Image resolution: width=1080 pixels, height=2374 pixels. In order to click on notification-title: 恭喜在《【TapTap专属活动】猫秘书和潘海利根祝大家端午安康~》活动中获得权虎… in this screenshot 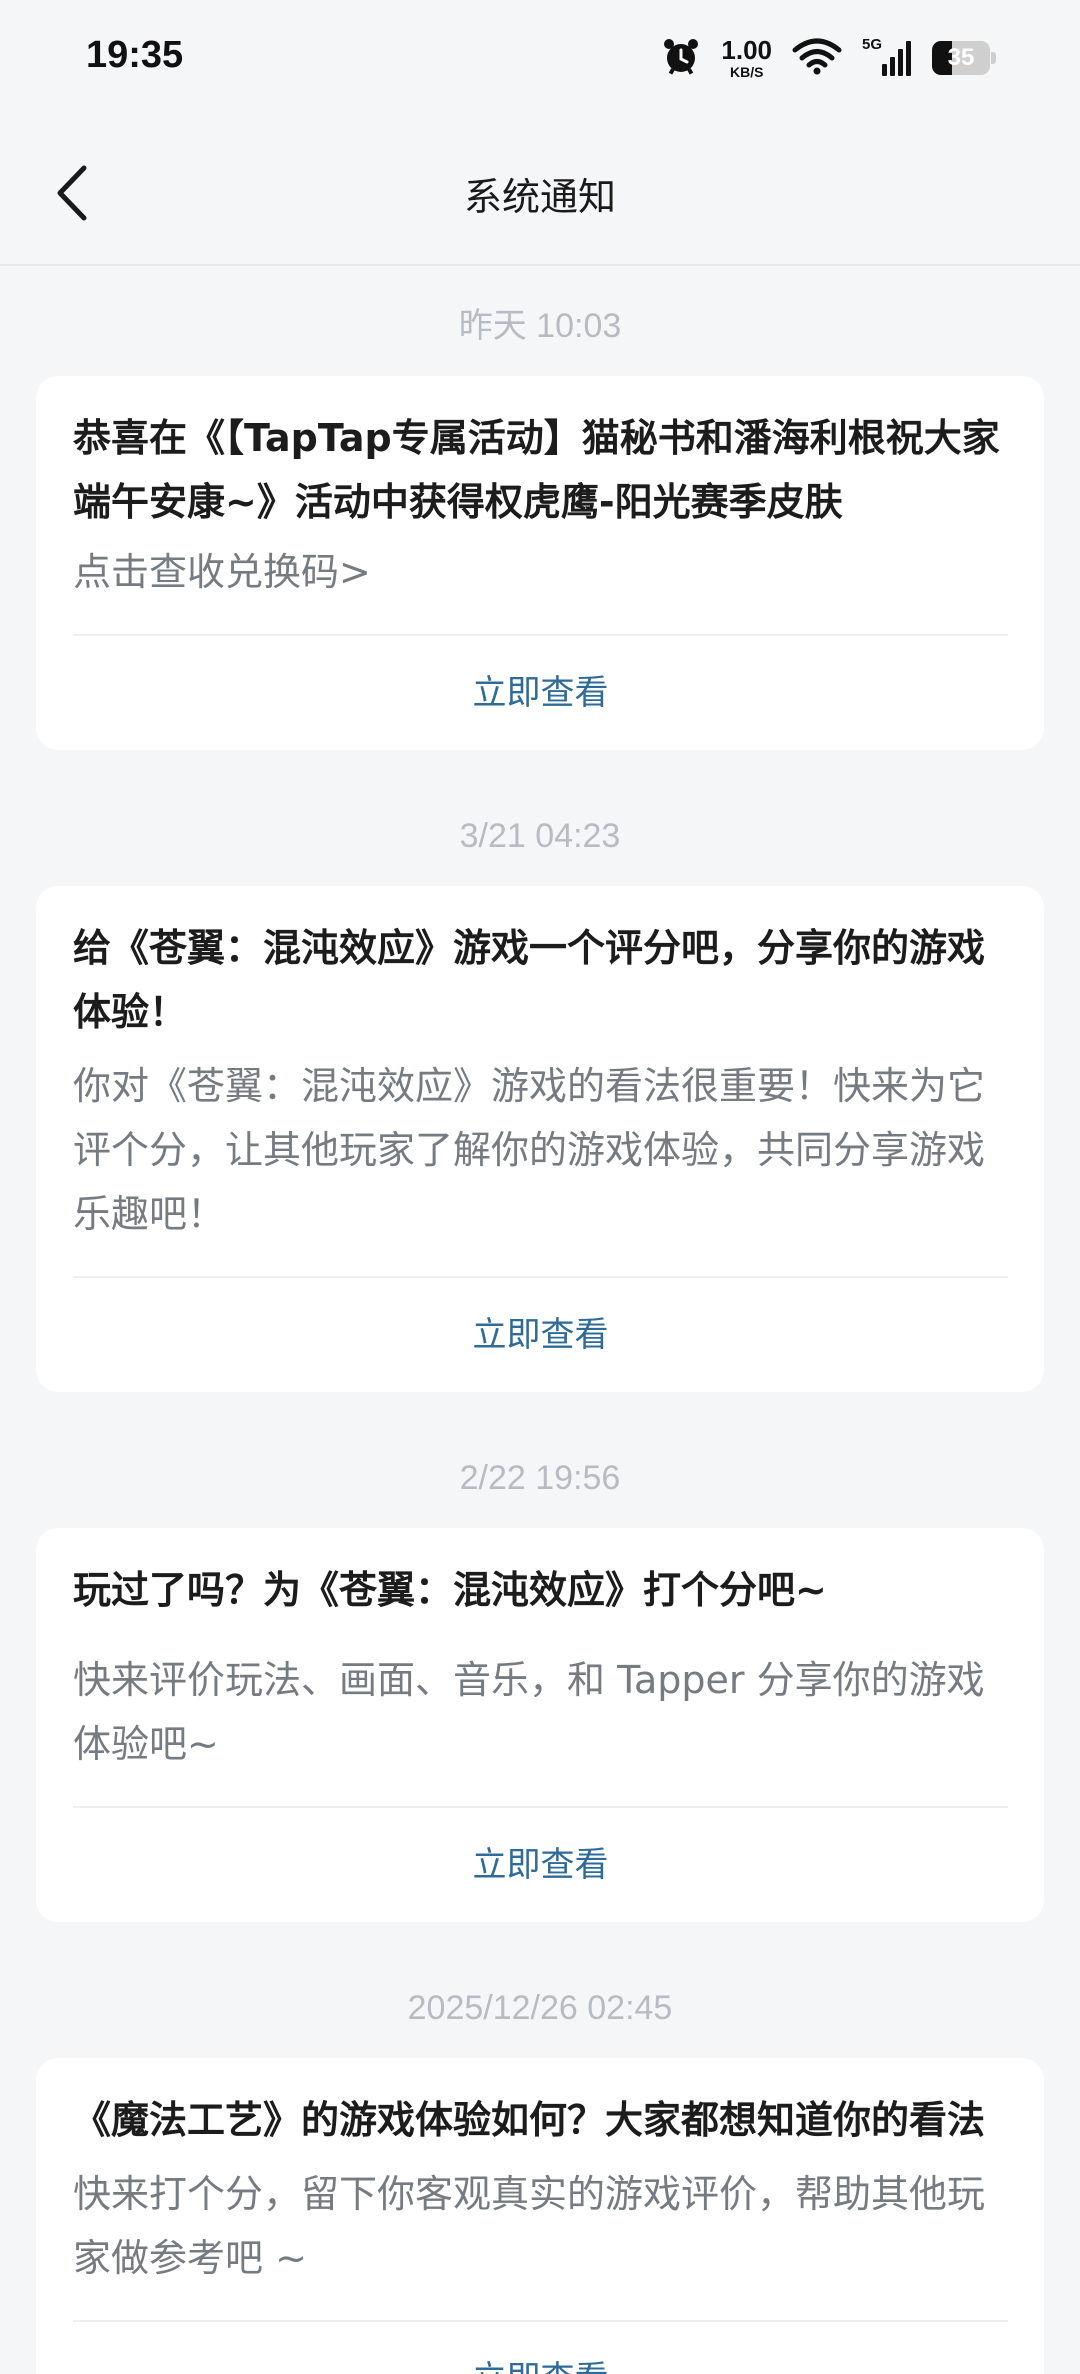, I will do `click(536, 470)`.